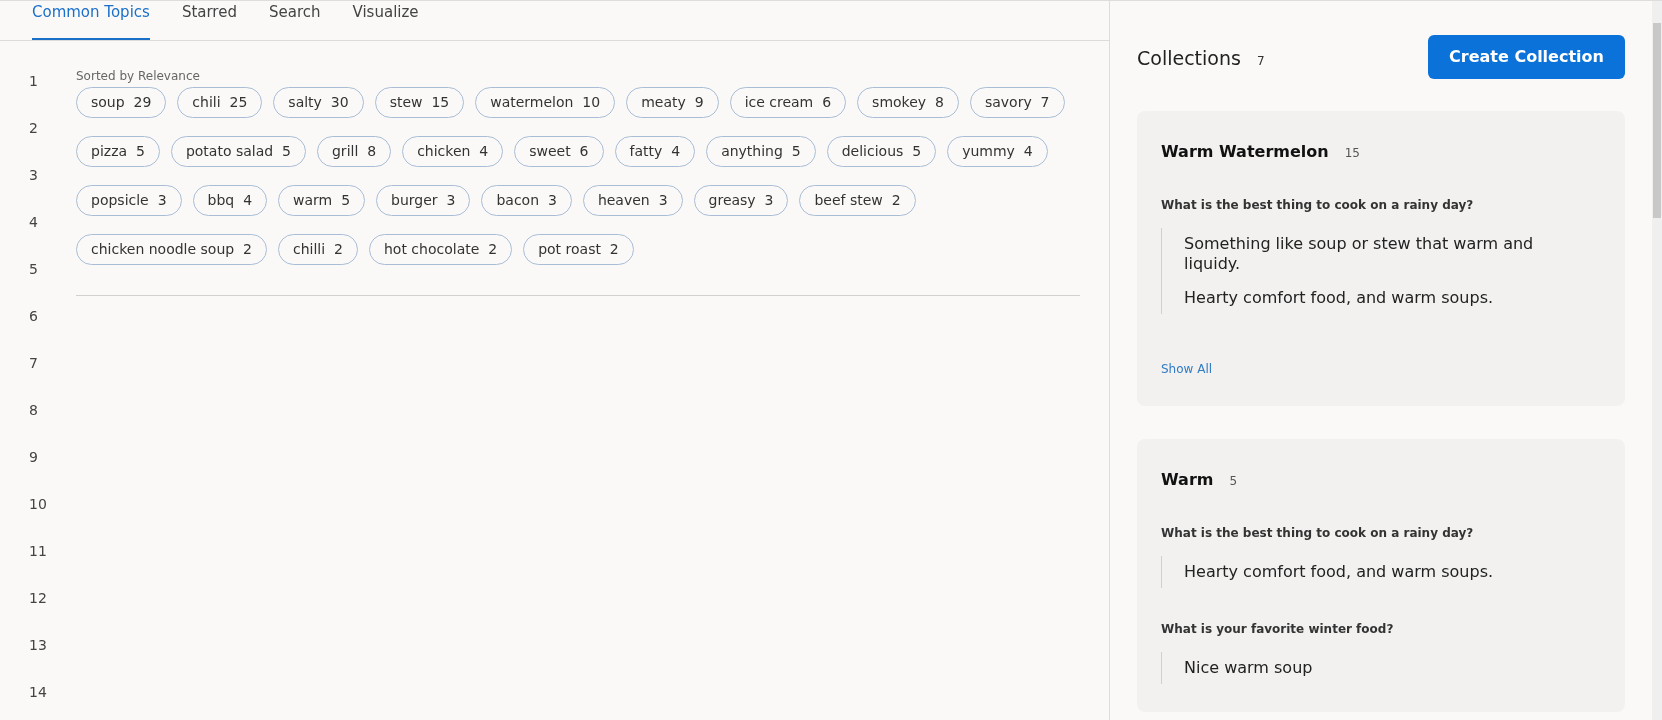  I want to click on sort-label: Sorted by Relevance, so click(138, 76).